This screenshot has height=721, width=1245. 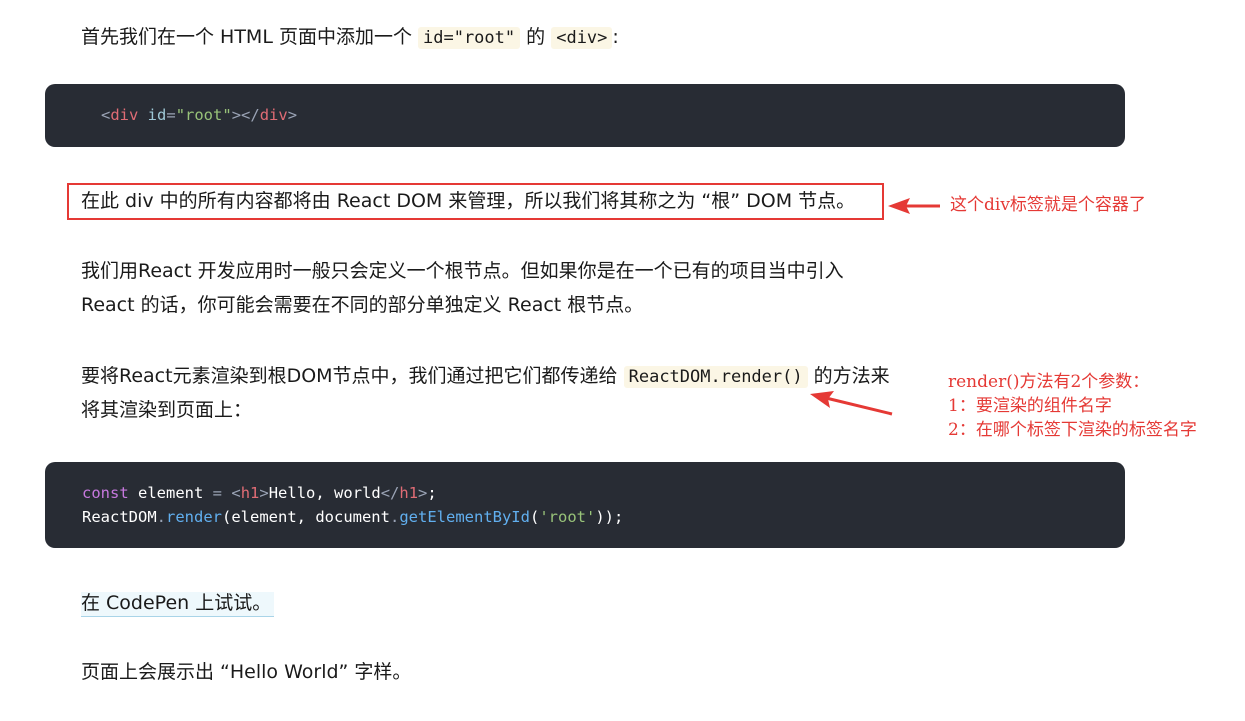 I want to click on code-line-1: const element = <h1>Hello, world</h1>;, so click(x=259, y=493).